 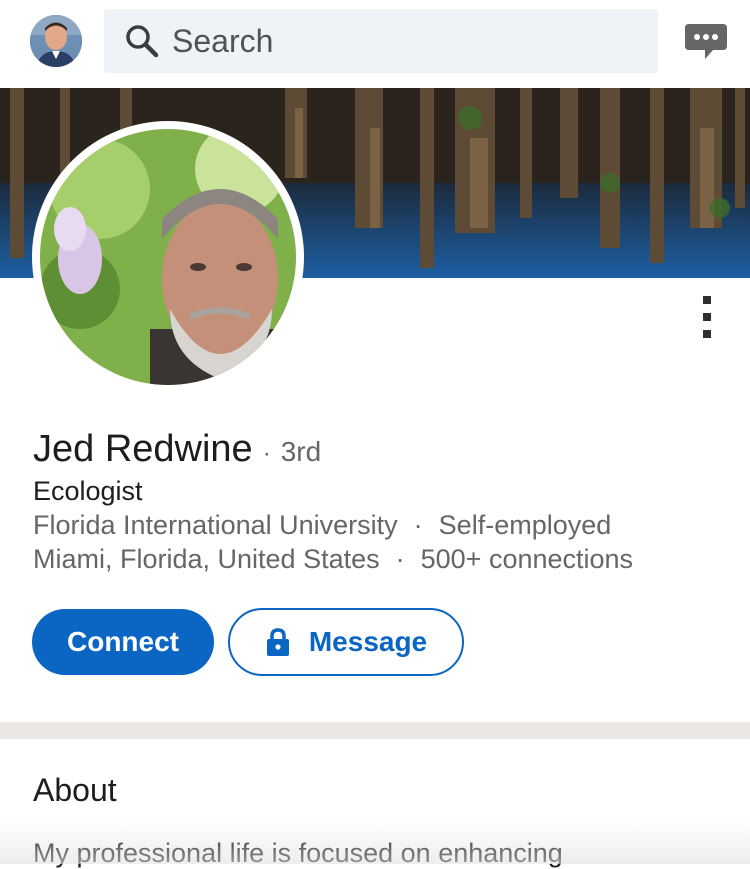 I want to click on search-bar: Search, so click(x=381, y=41).